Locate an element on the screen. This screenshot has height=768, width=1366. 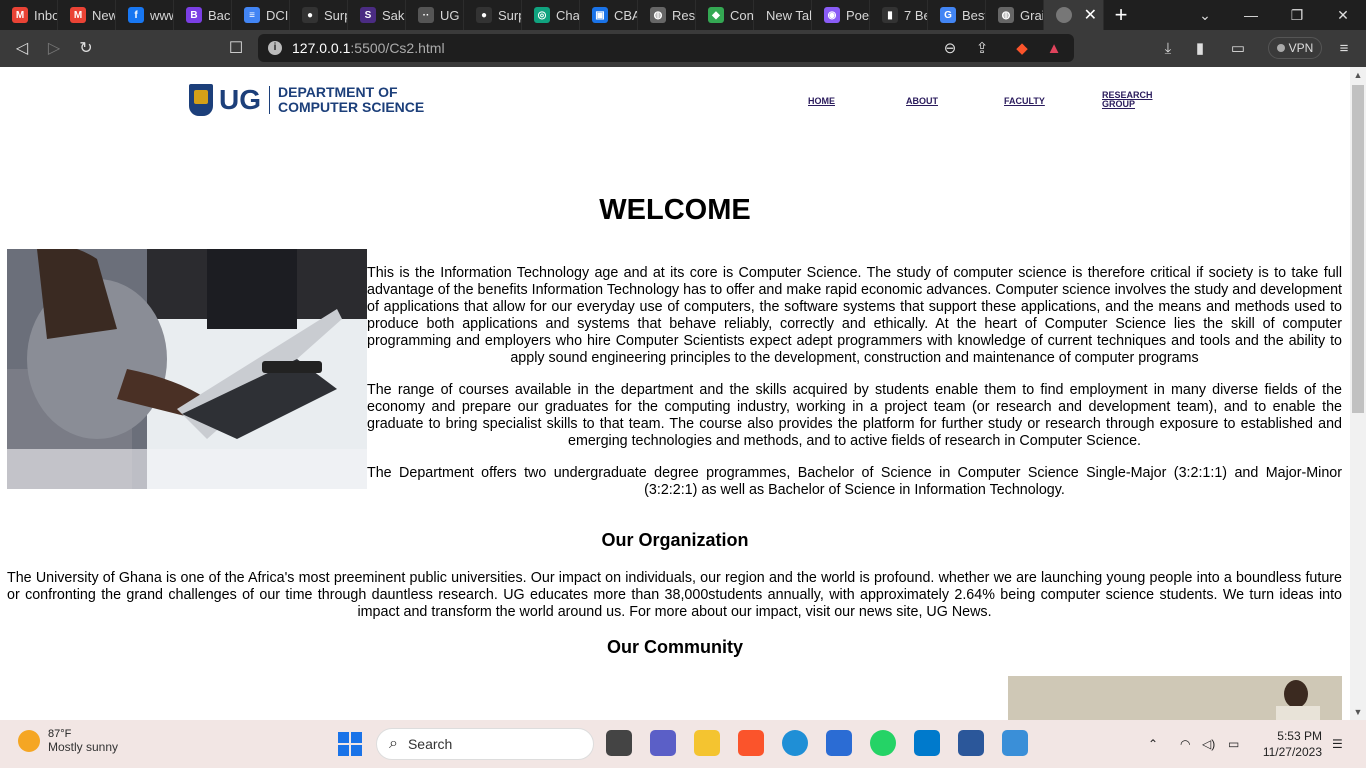
tab-label: Chat is located at coordinates (568, 15).